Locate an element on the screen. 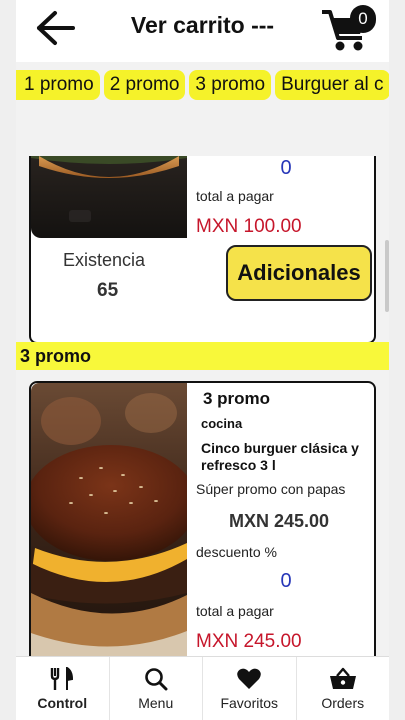 The width and height of the screenshot is (405, 720). total-value: MXN 100.00 is located at coordinates (249, 226).